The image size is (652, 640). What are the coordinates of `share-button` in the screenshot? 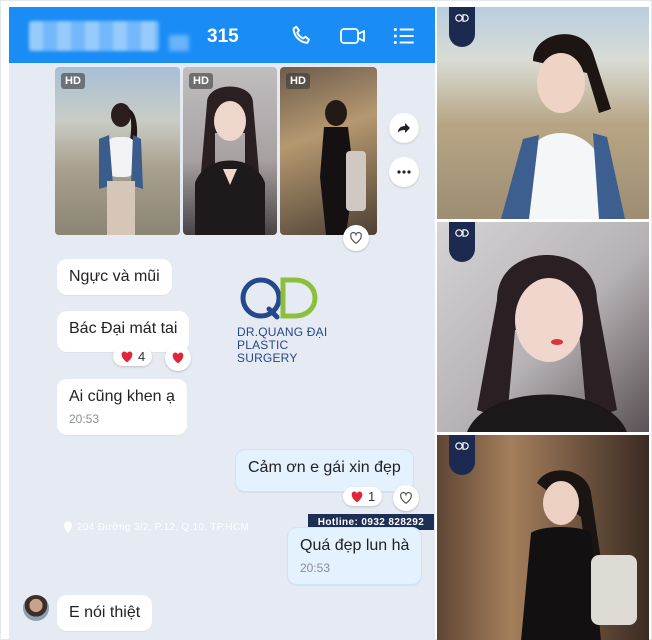 It's located at (404, 128).